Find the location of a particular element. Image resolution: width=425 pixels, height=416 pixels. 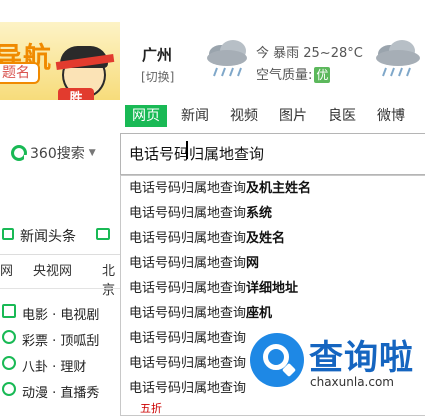

site-links: 网 央视网 北京 is located at coordinates (62, 279).